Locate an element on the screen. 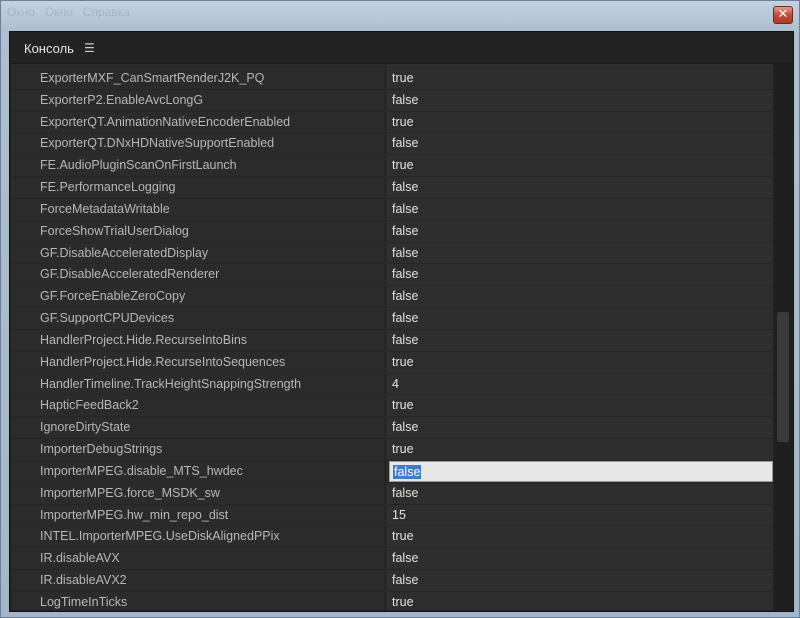 This screenshot has height=618, width=800. table-row: ImporterDebugStrings true is located at coordinates (392, 450).